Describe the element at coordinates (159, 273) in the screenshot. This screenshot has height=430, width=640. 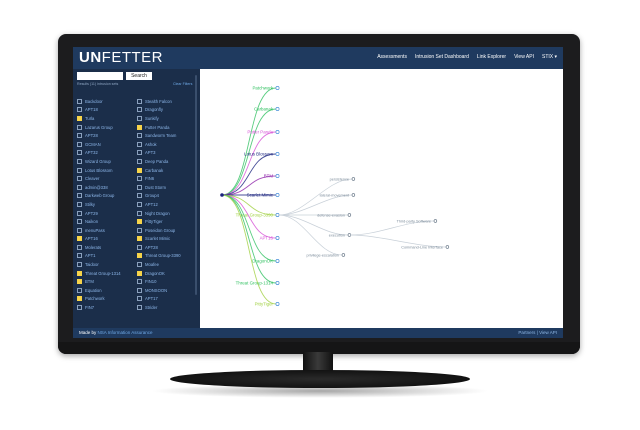
I see `intrusion-set-item: DragonOK` at that location.